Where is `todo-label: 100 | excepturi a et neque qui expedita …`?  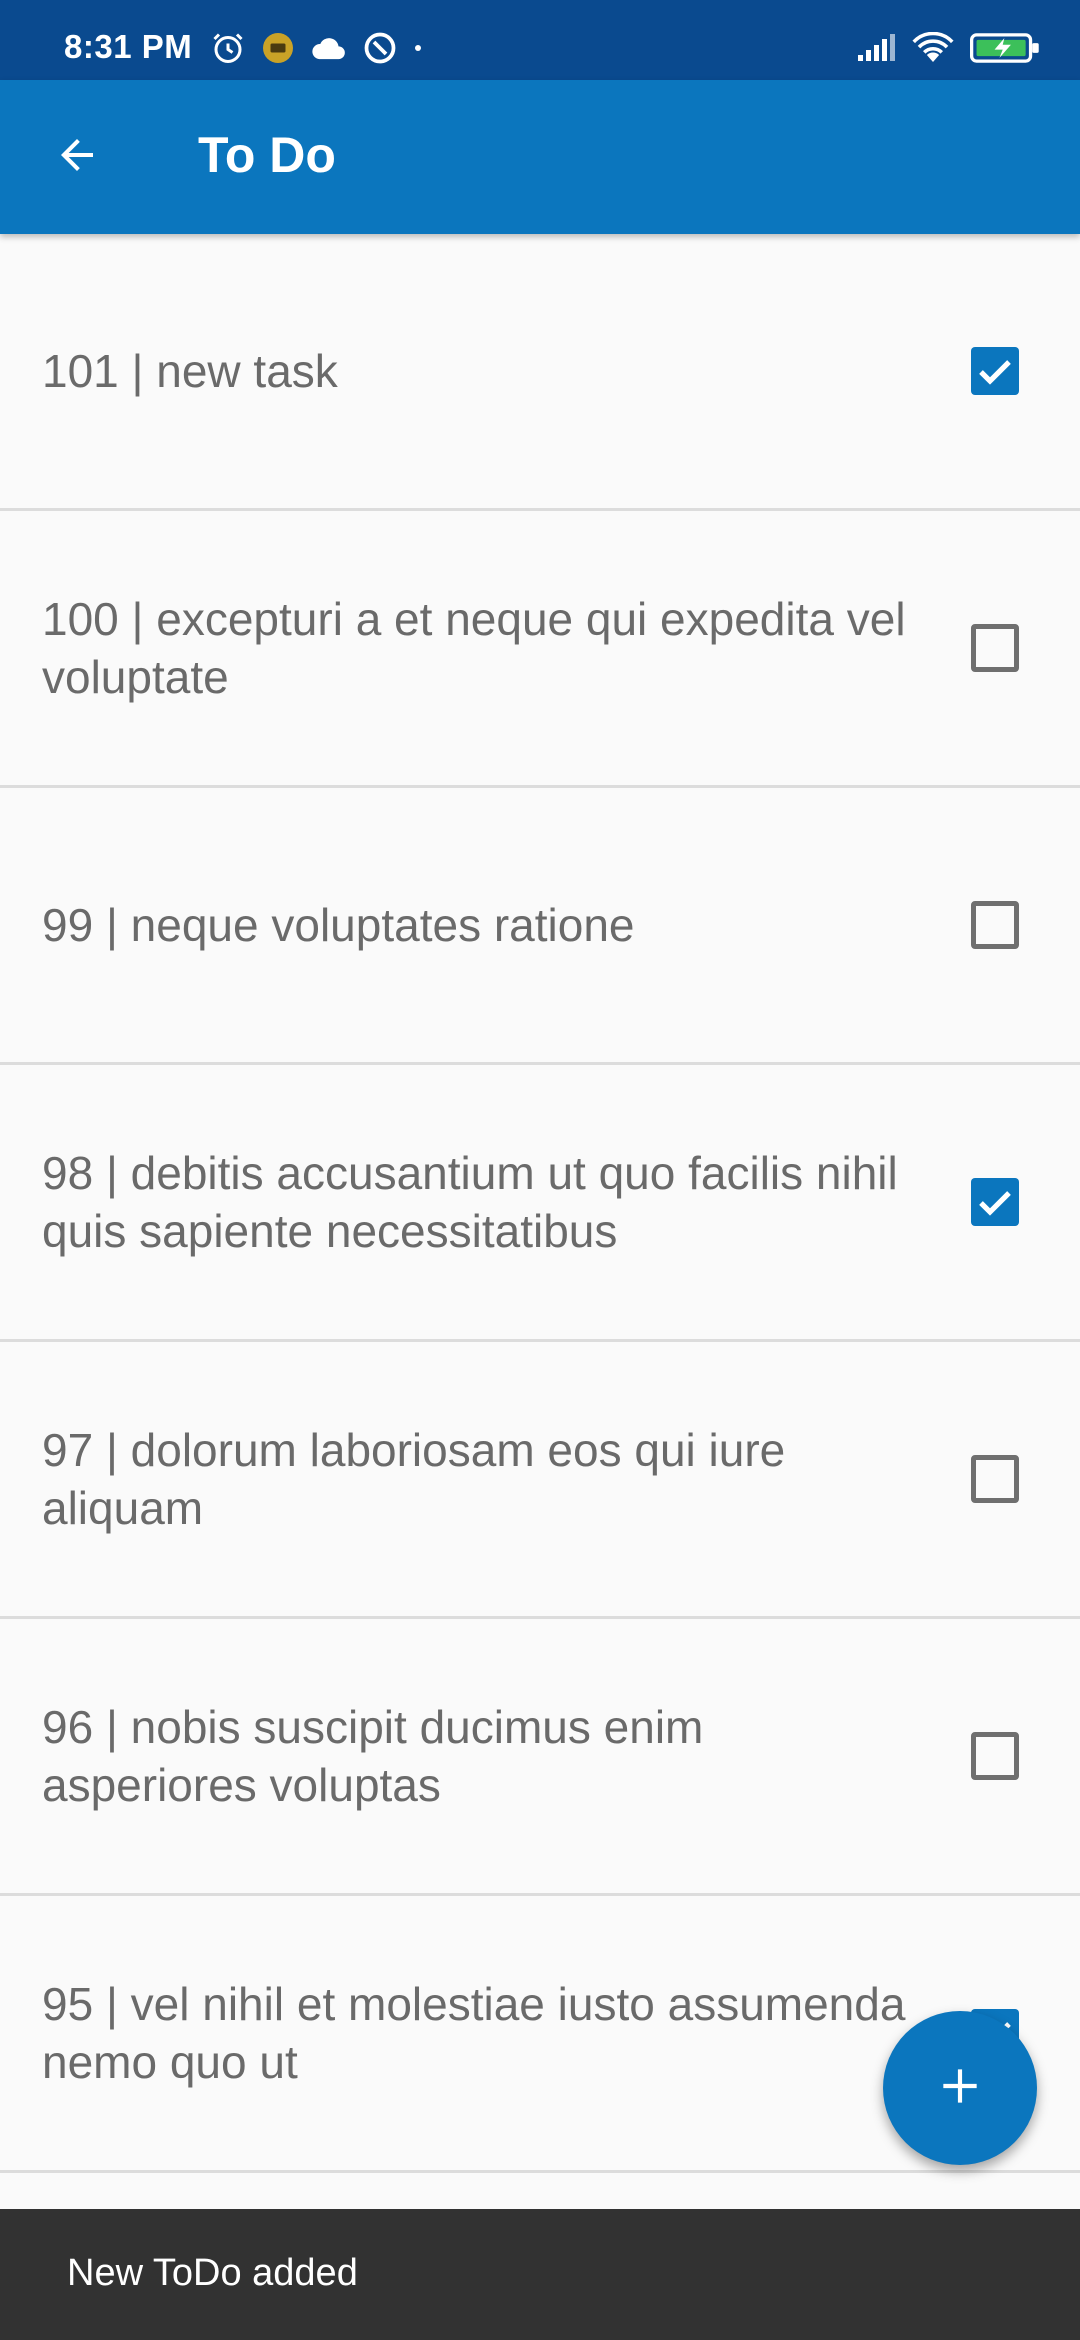 todo-label: 100 | excepturi a et neque qui expedita … is located at coordinates (474, 648).